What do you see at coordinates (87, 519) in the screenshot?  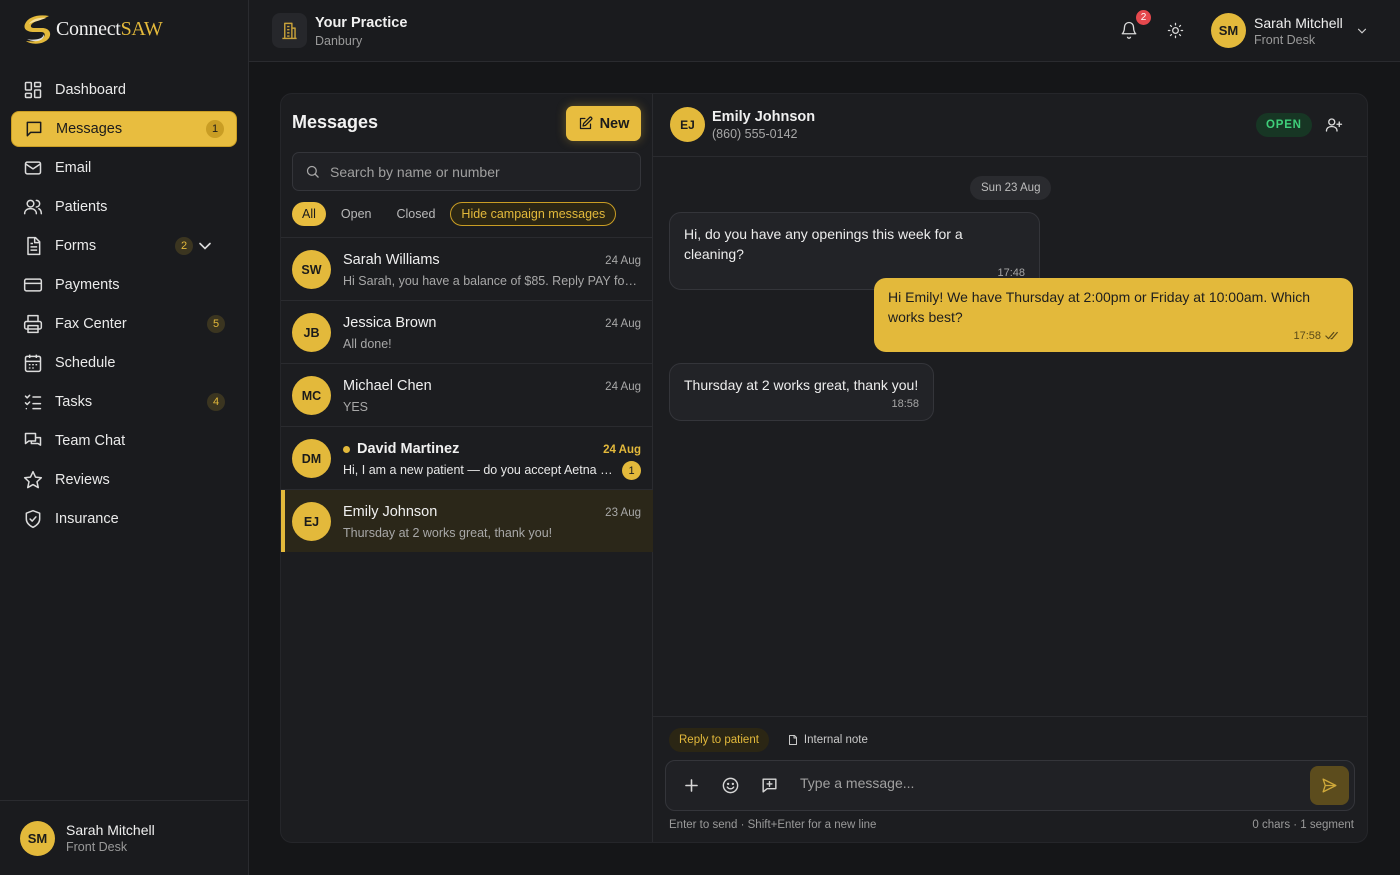 I see `sidebar-item-label: Insurance` at bounding box center [87, 519].